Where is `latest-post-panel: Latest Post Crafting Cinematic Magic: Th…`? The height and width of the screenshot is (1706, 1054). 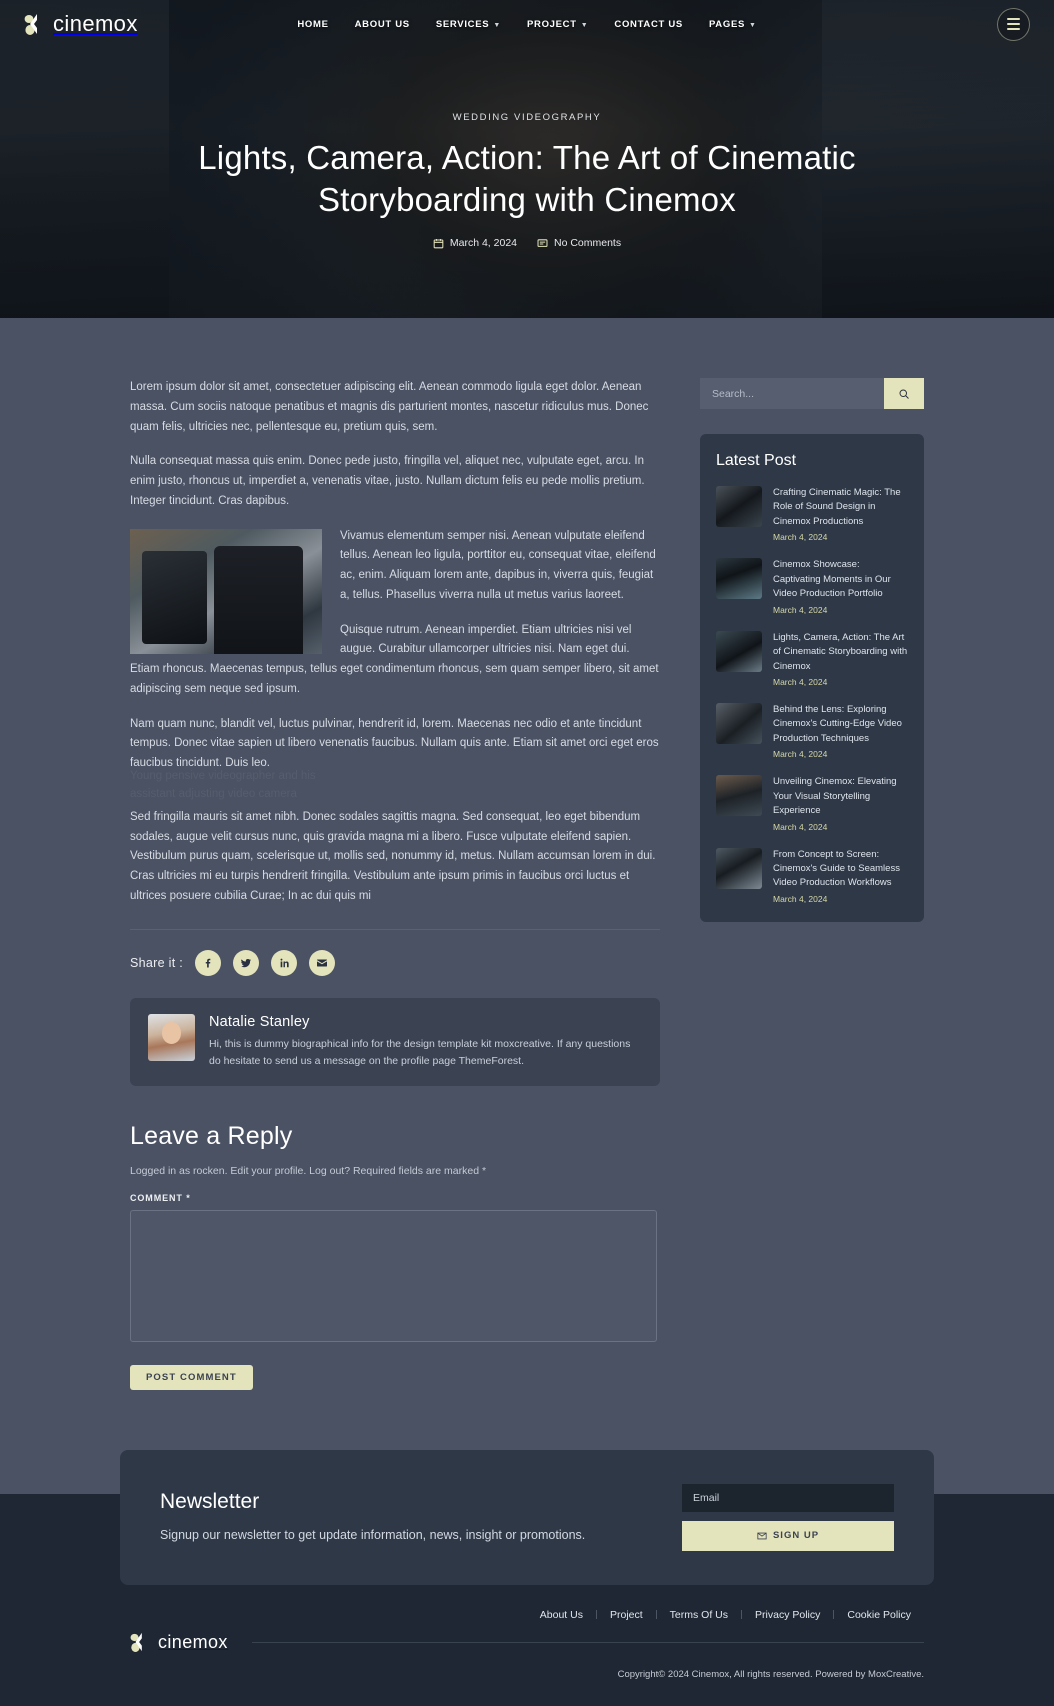 latest-post-panel: Latest Post Crafting Cinematic Magic: Th… is located at coordinates (812, 678).